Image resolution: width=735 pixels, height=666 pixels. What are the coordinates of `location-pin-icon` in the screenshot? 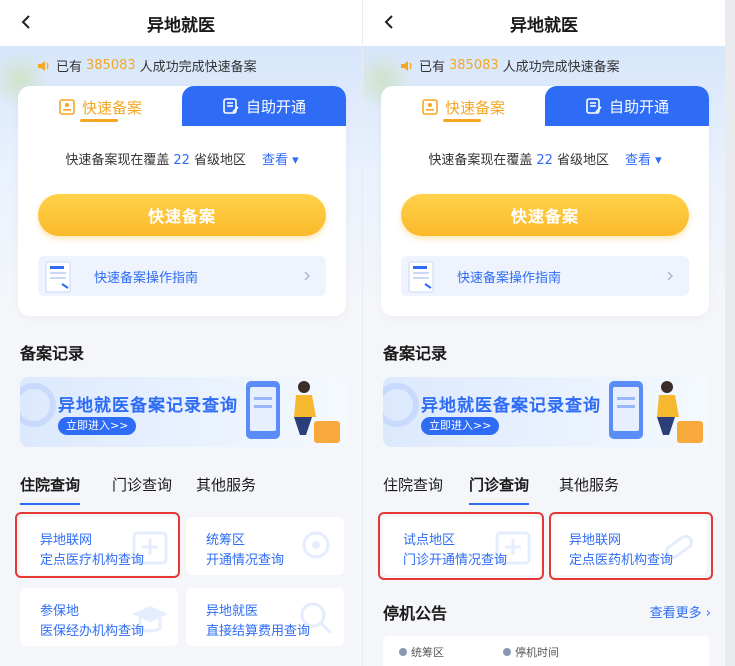 It's located at (316, 545).